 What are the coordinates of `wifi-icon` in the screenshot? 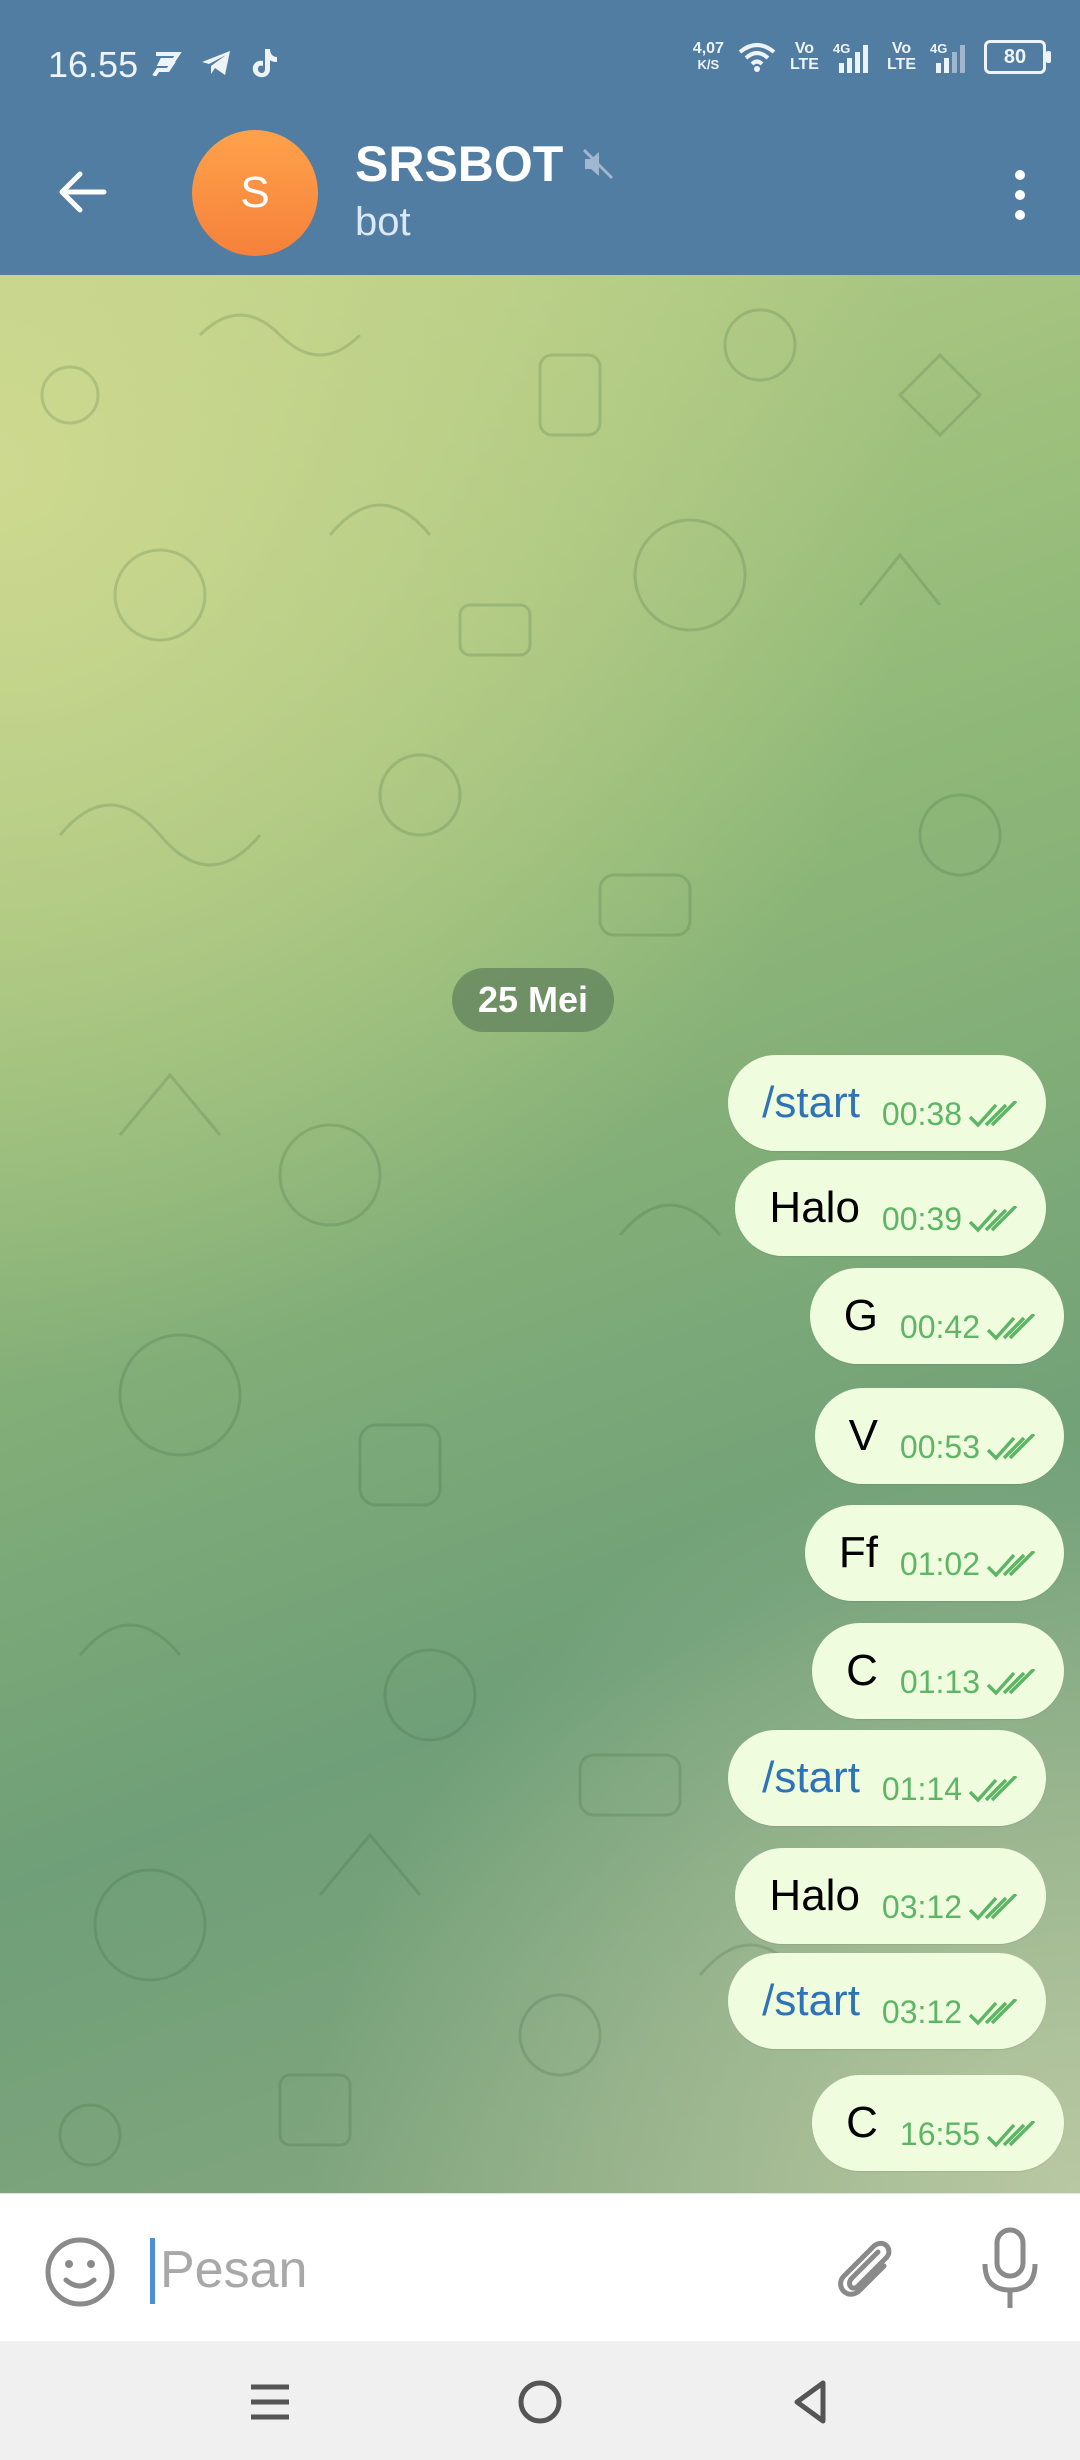 It's located at (757, 57).